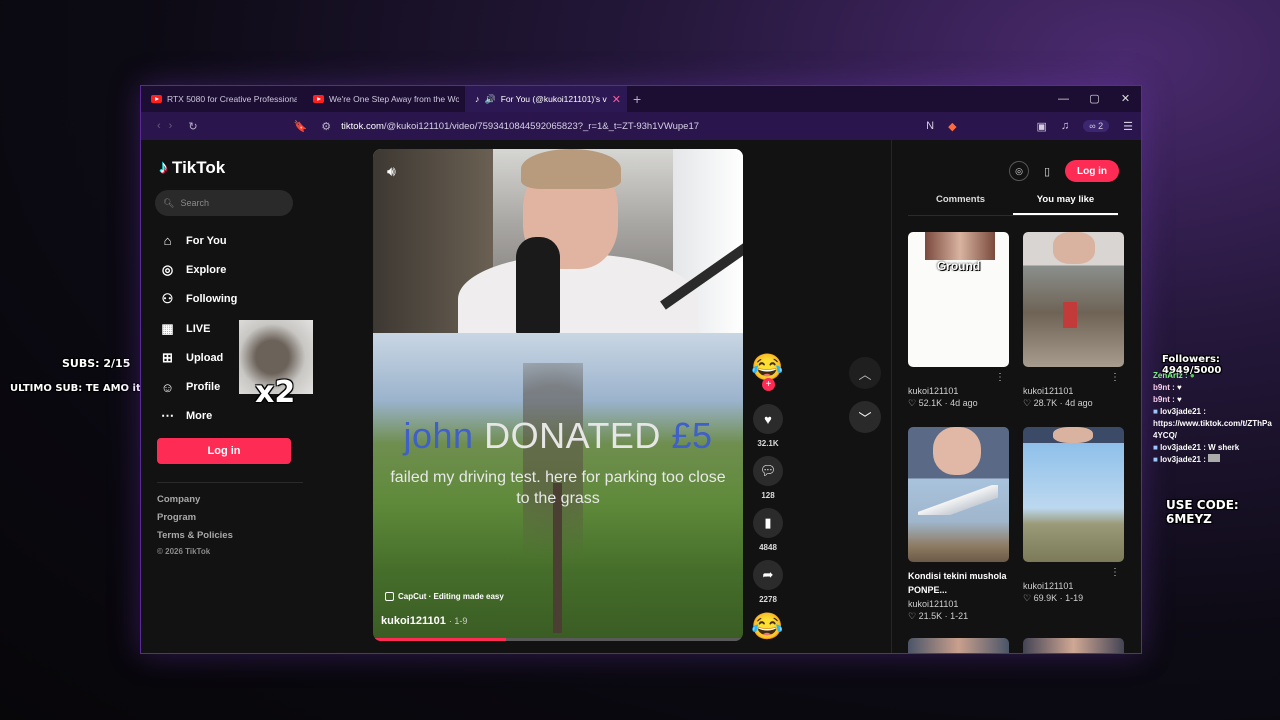 This screenshot has height=720, width=1280. What do you see at coordinates (96, 363) in the screenshot?
I see `subs-counter: SUBS: 2/15` at bounding box center [96, 363].